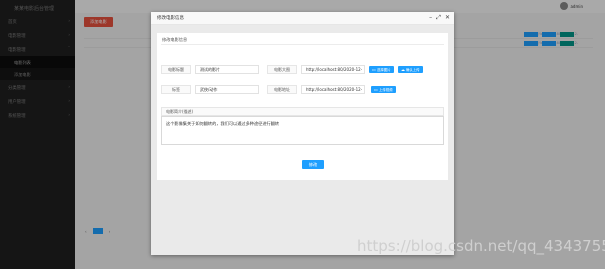 The height and width of the screenshot is (269, 605). What do you see at coordinates (175, 39) in the screenshot?
I see `form-legend: 修改电影信息` at bounding box center [175, 39].